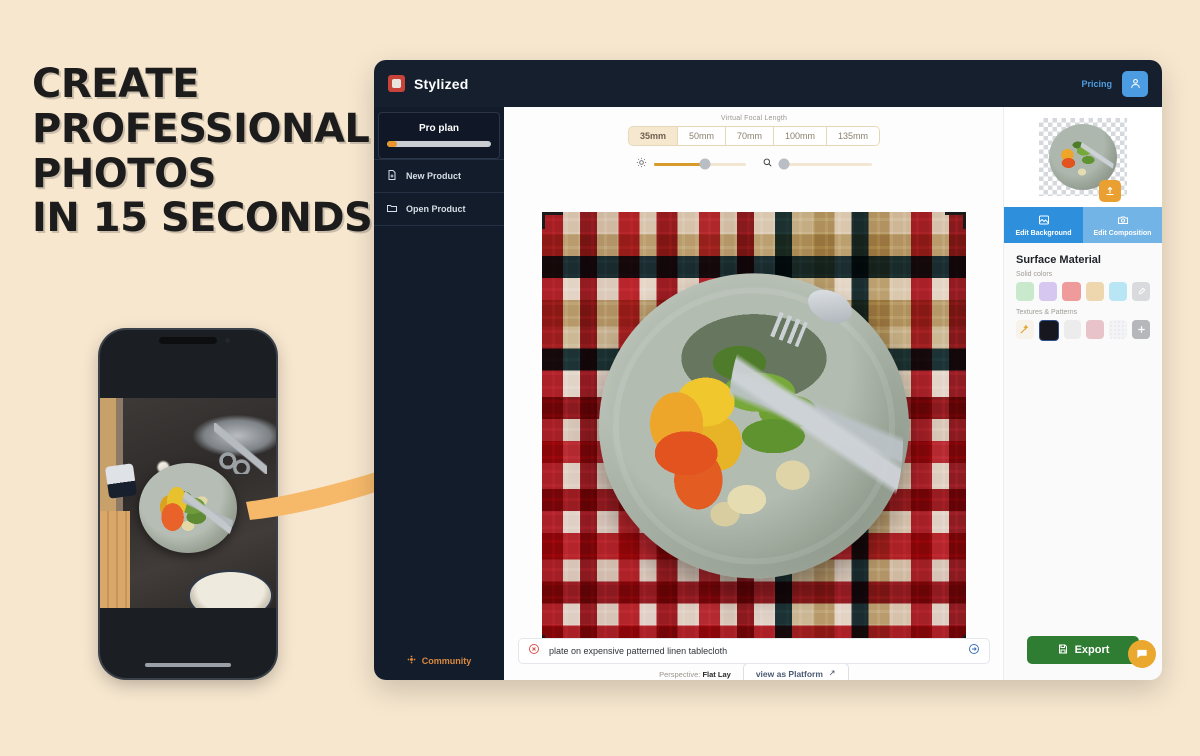 The width and height of the screenshot is (1200, 756). I want to click on swatch-texture-white, so click(1072, 329).